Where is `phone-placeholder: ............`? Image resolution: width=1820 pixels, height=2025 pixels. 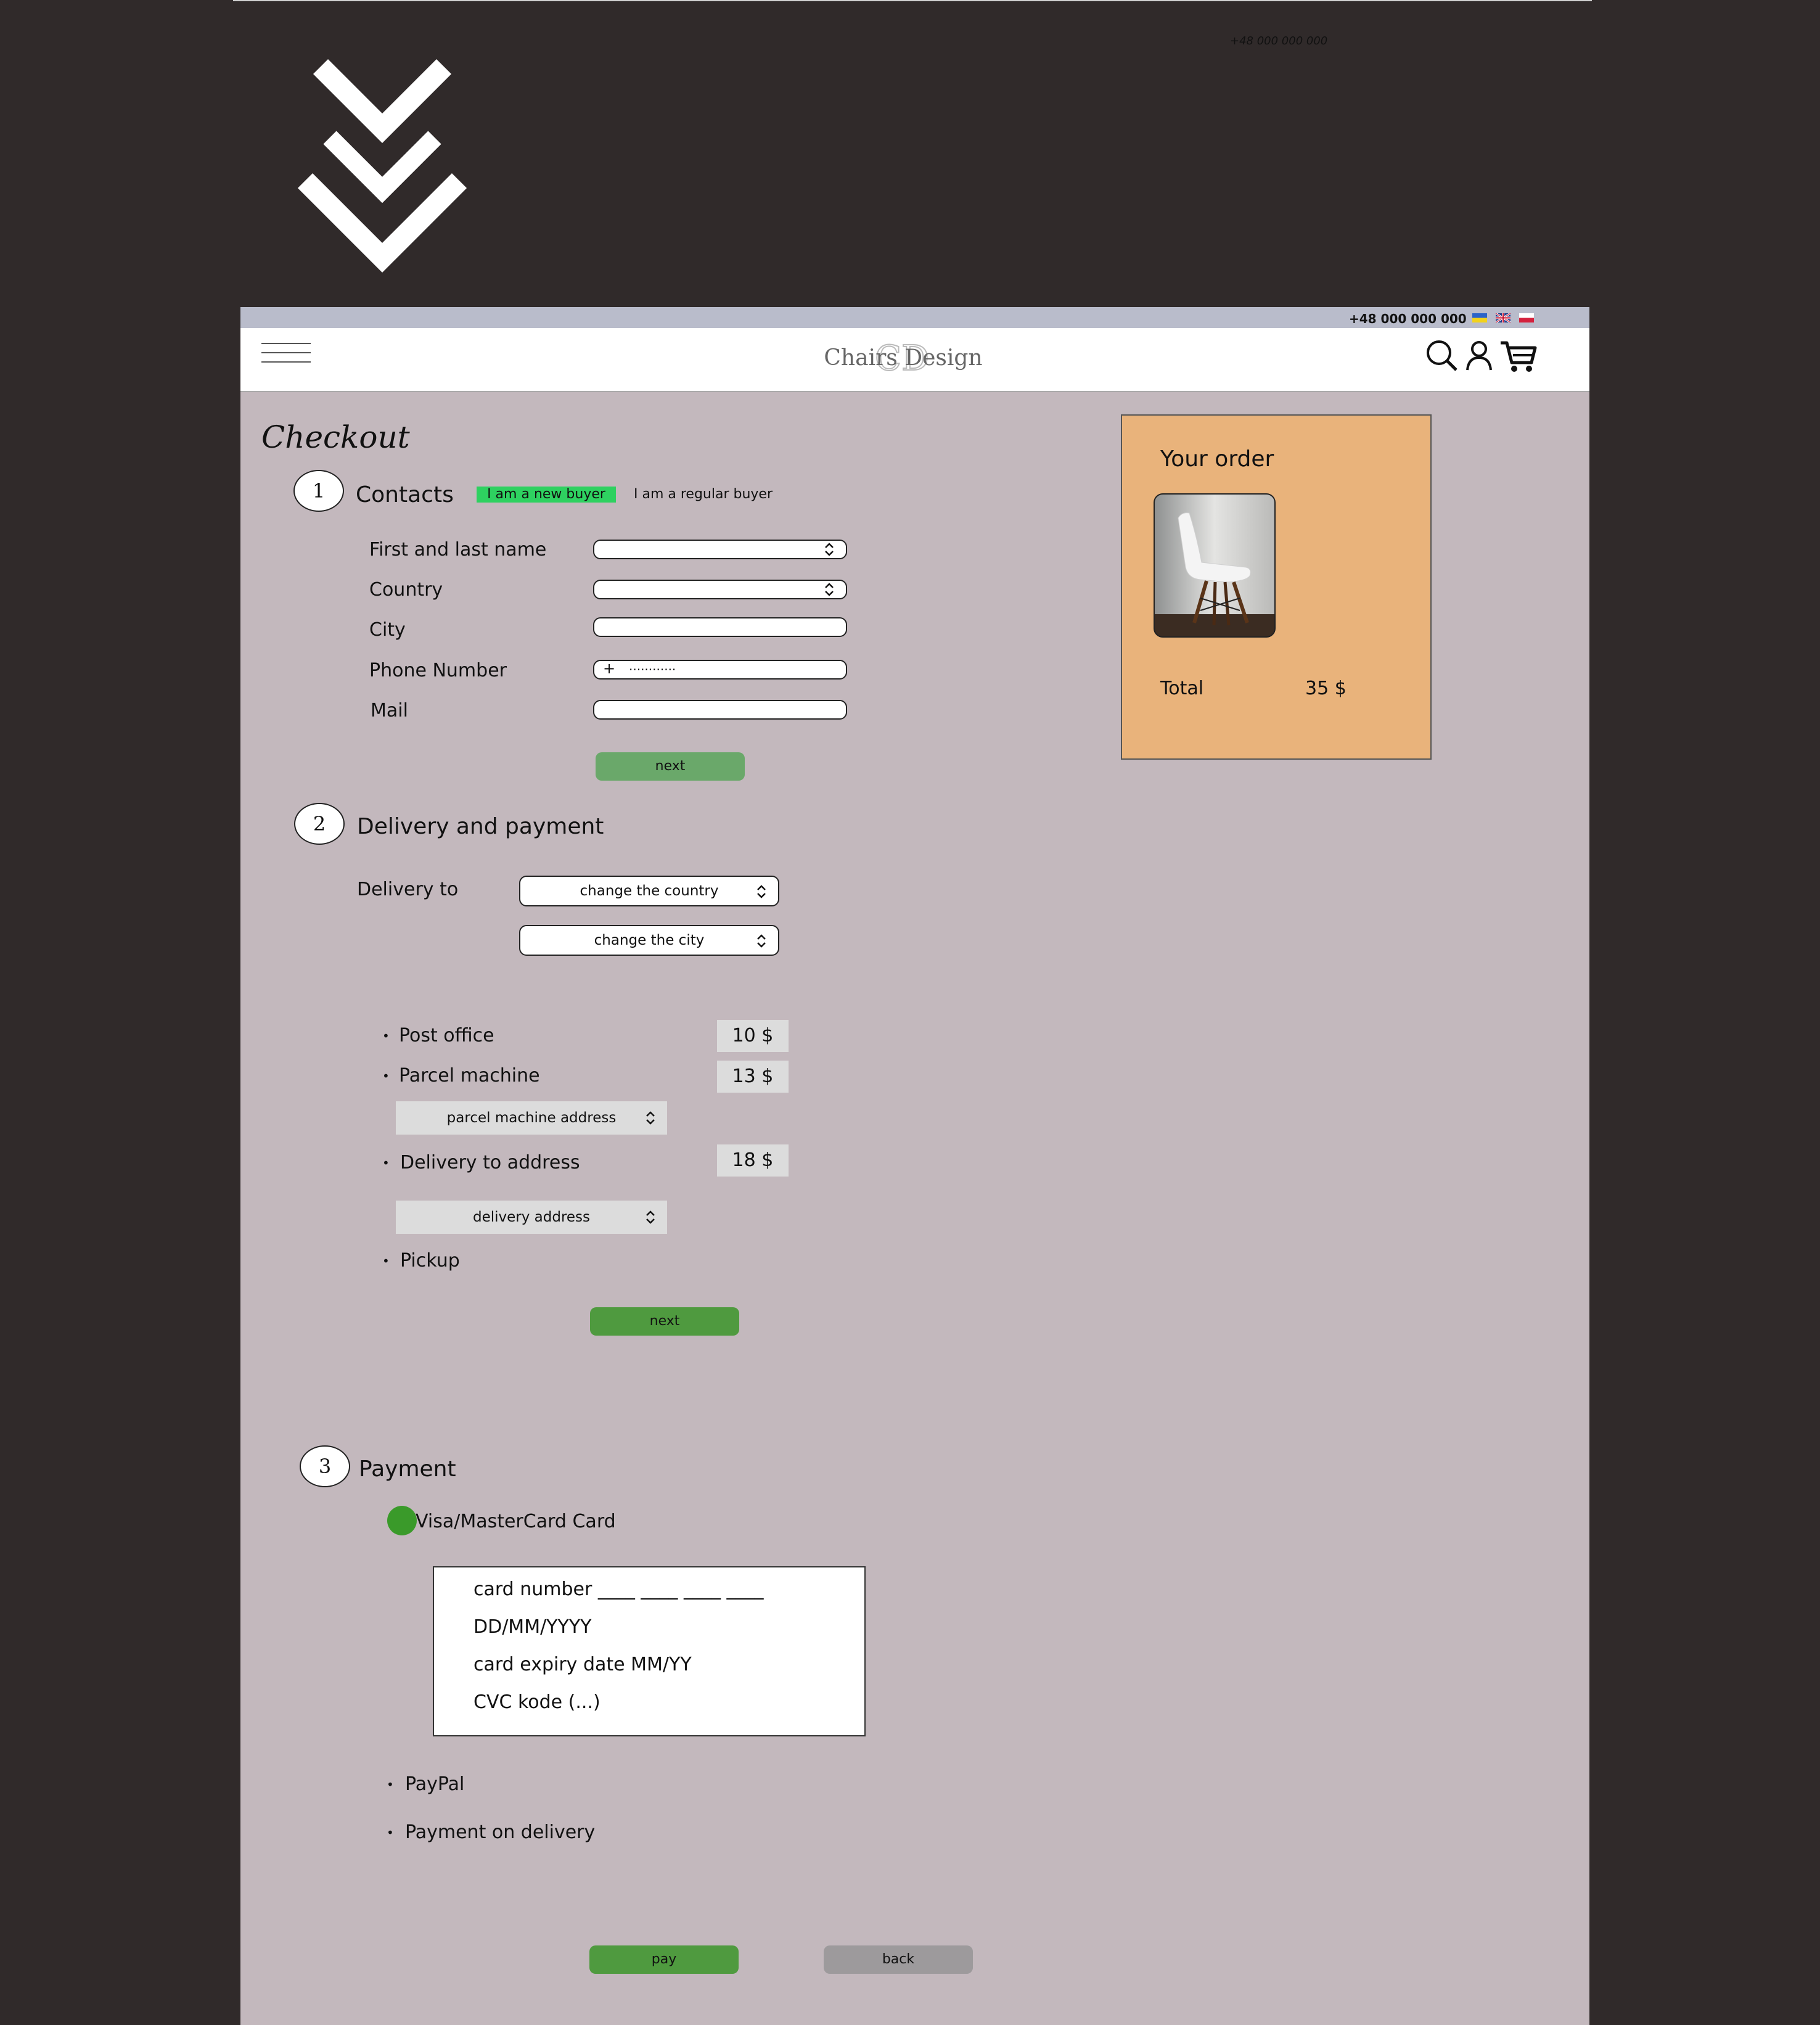 phone-placeholder: ............ is located at coordinates (652, 666).